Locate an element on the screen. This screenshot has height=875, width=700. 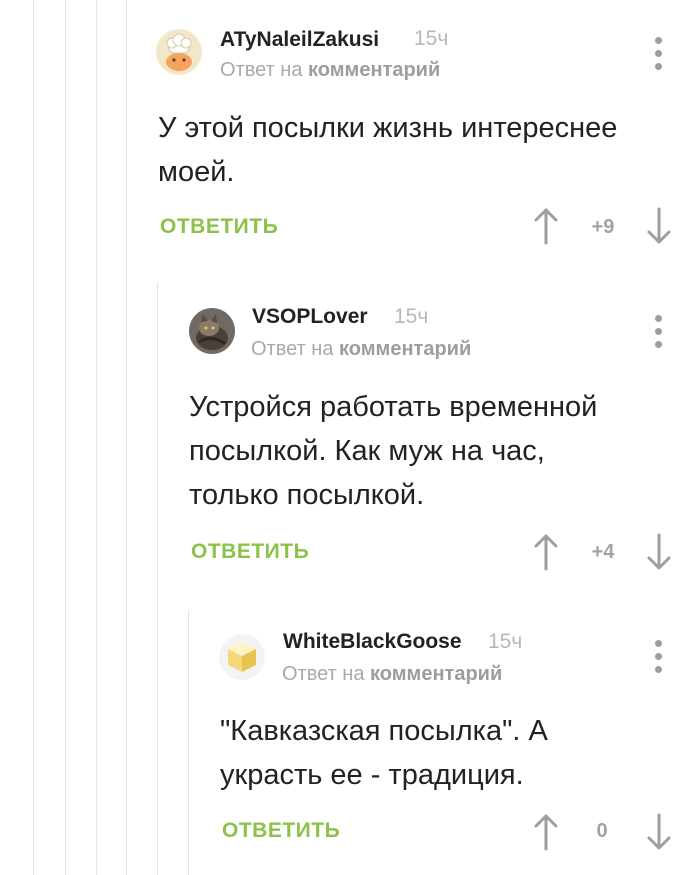
rating-count: +9 is located at coordinates (603, 227).